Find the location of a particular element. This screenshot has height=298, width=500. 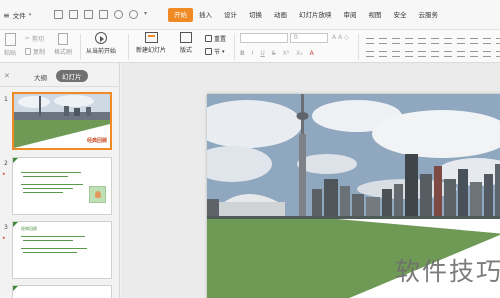

strikethrough-icon: S is located at coordinates (274, 53).